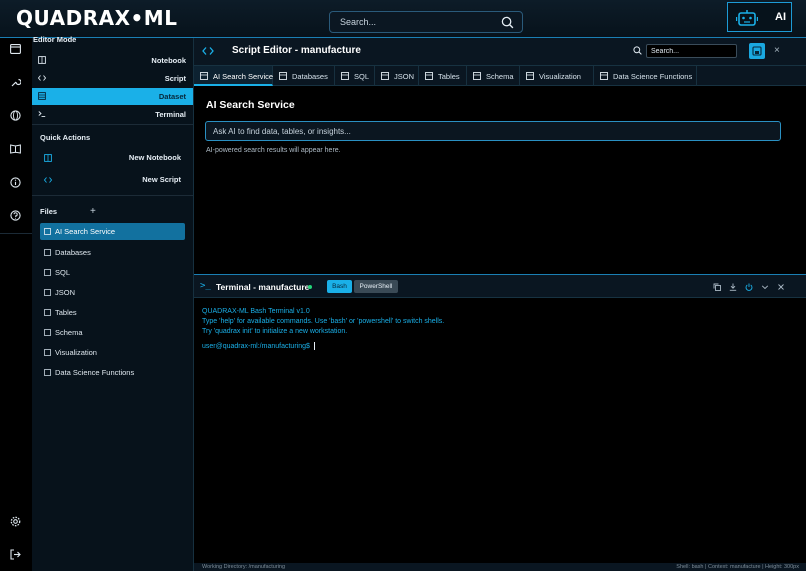 This screenshot has height=571, width=806. What do you see at coordinates (765, 287) in the screenshot?
I see `chevron-down-icon` at bounding box center [765, 287].